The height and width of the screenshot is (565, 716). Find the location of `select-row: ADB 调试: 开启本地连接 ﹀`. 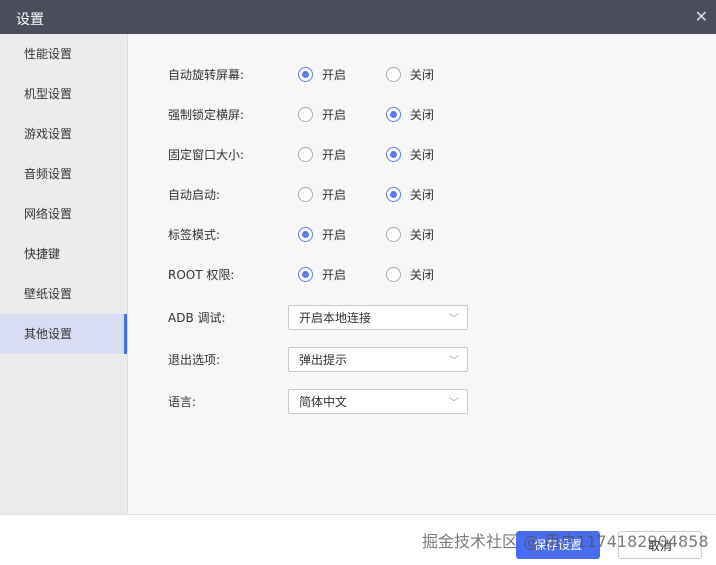

select-row: ADB 调试: 开启本地连接 ﹀ is located at coordinates (318, 317).